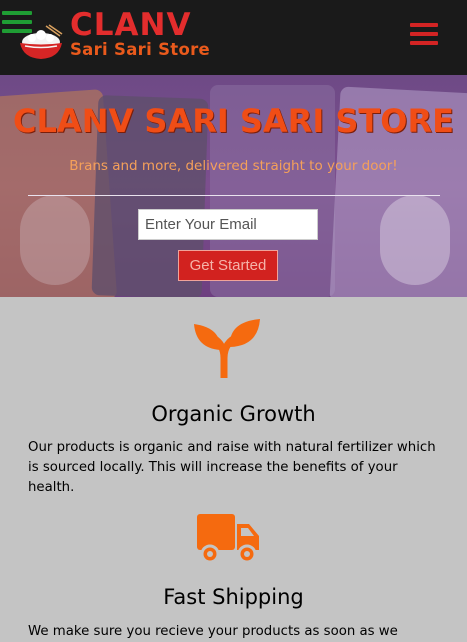  What do you see at coordinates (228, 539) in the screenshot?
I see `truck-icon` at bounding box center [228, 539].